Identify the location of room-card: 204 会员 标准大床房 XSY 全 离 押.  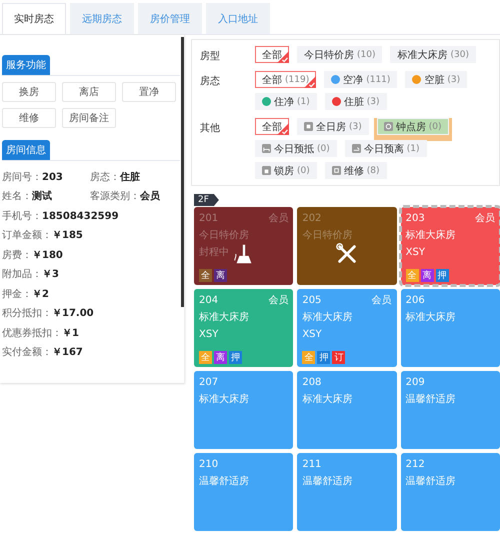
(244, 328).